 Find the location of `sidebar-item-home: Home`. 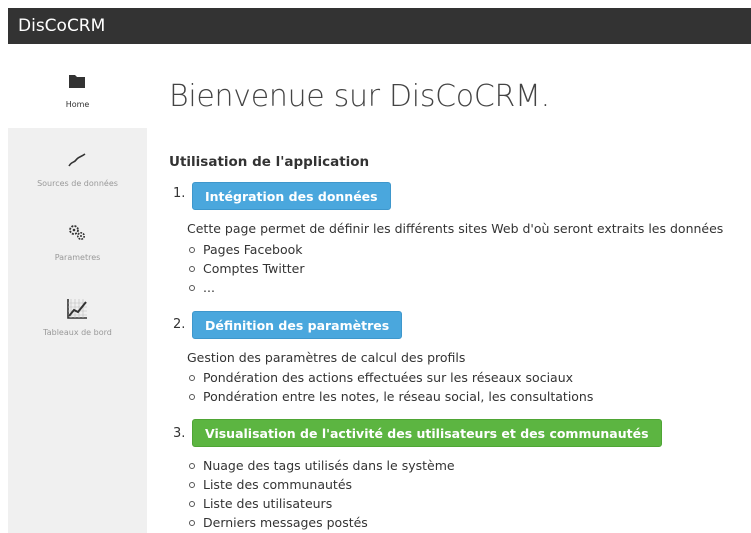

sidebar-item-home: Home is located at coordinates (77, 86).